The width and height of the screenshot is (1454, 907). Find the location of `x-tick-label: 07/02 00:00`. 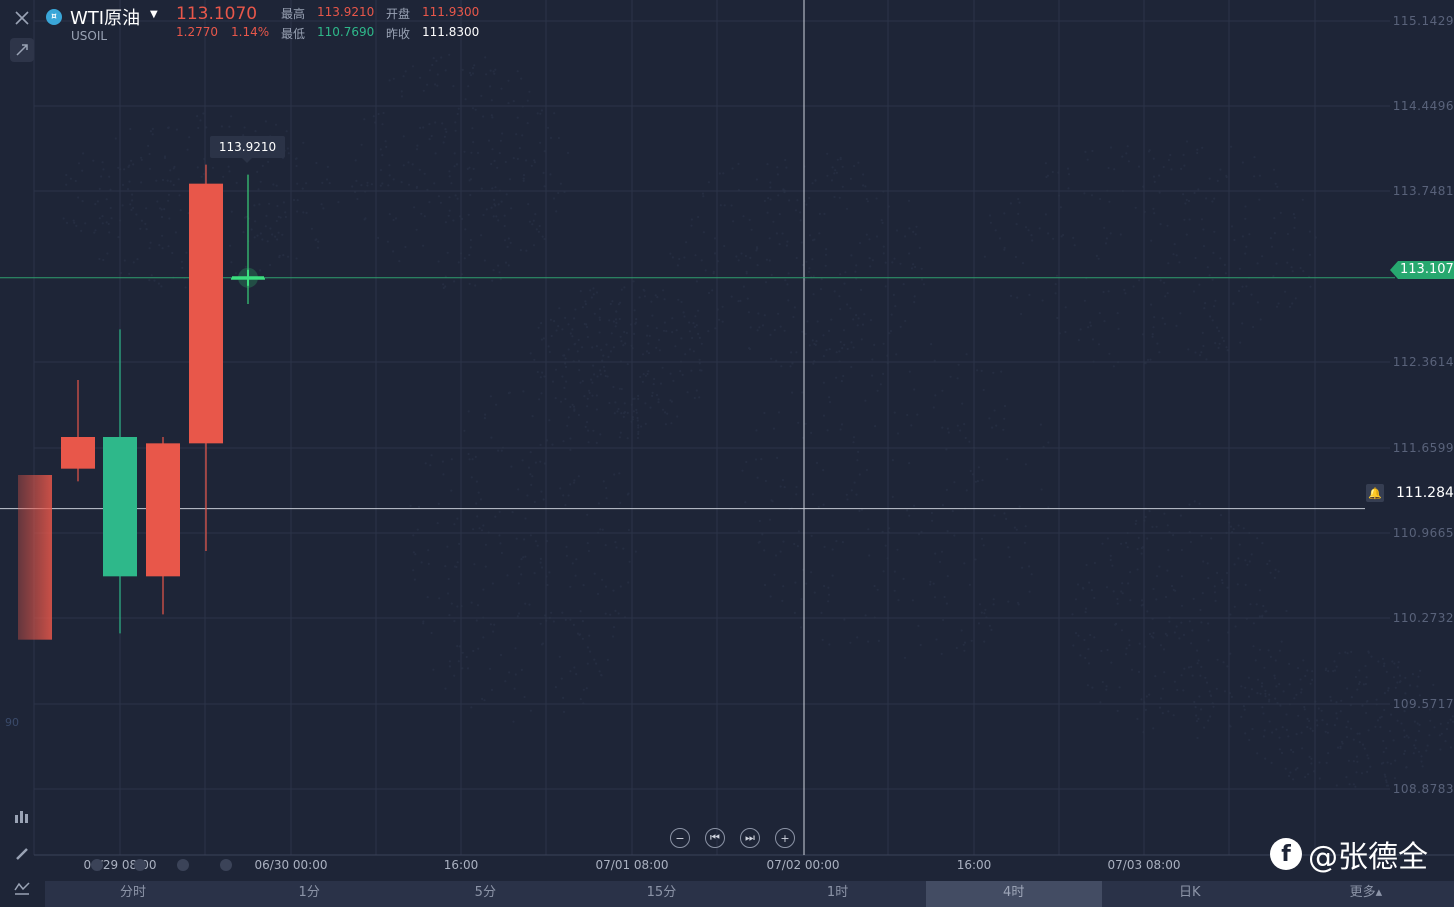

x-tick-label: 07/02 00:00 is located at coordinates (803, 865).